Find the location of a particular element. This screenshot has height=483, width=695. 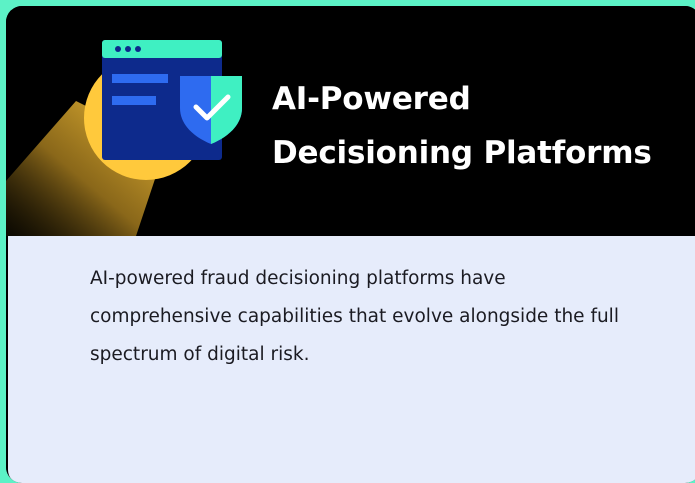

browser-shield-check-icon is located at coordinates (124, 138).